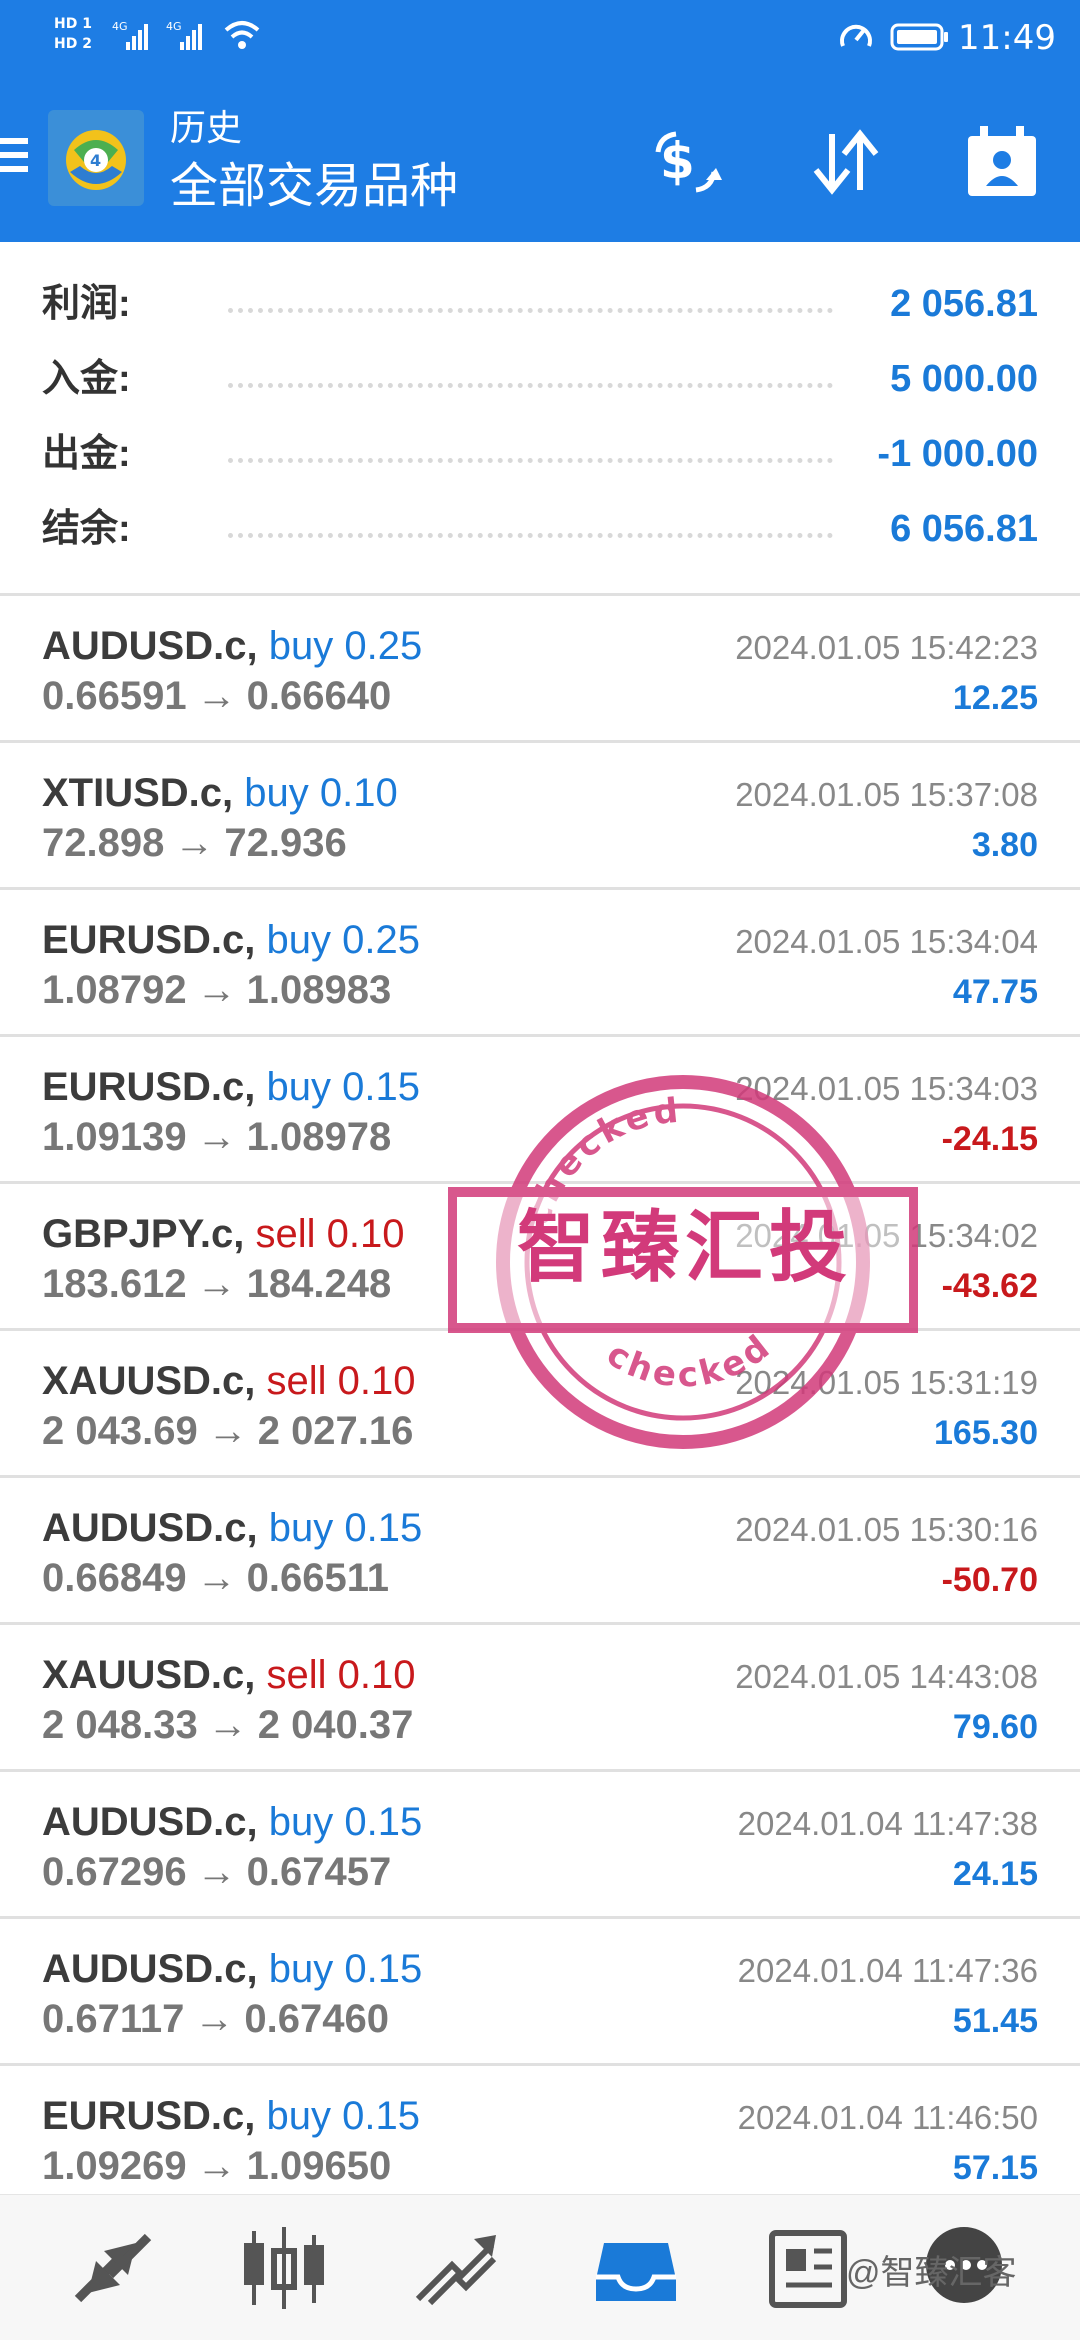 Image resolution: width=1080 pixels, height=2340 pixels. Describe the element at coordinates (316, 2019) in the screenshot. I see `close-price: 0.67460` at that location.